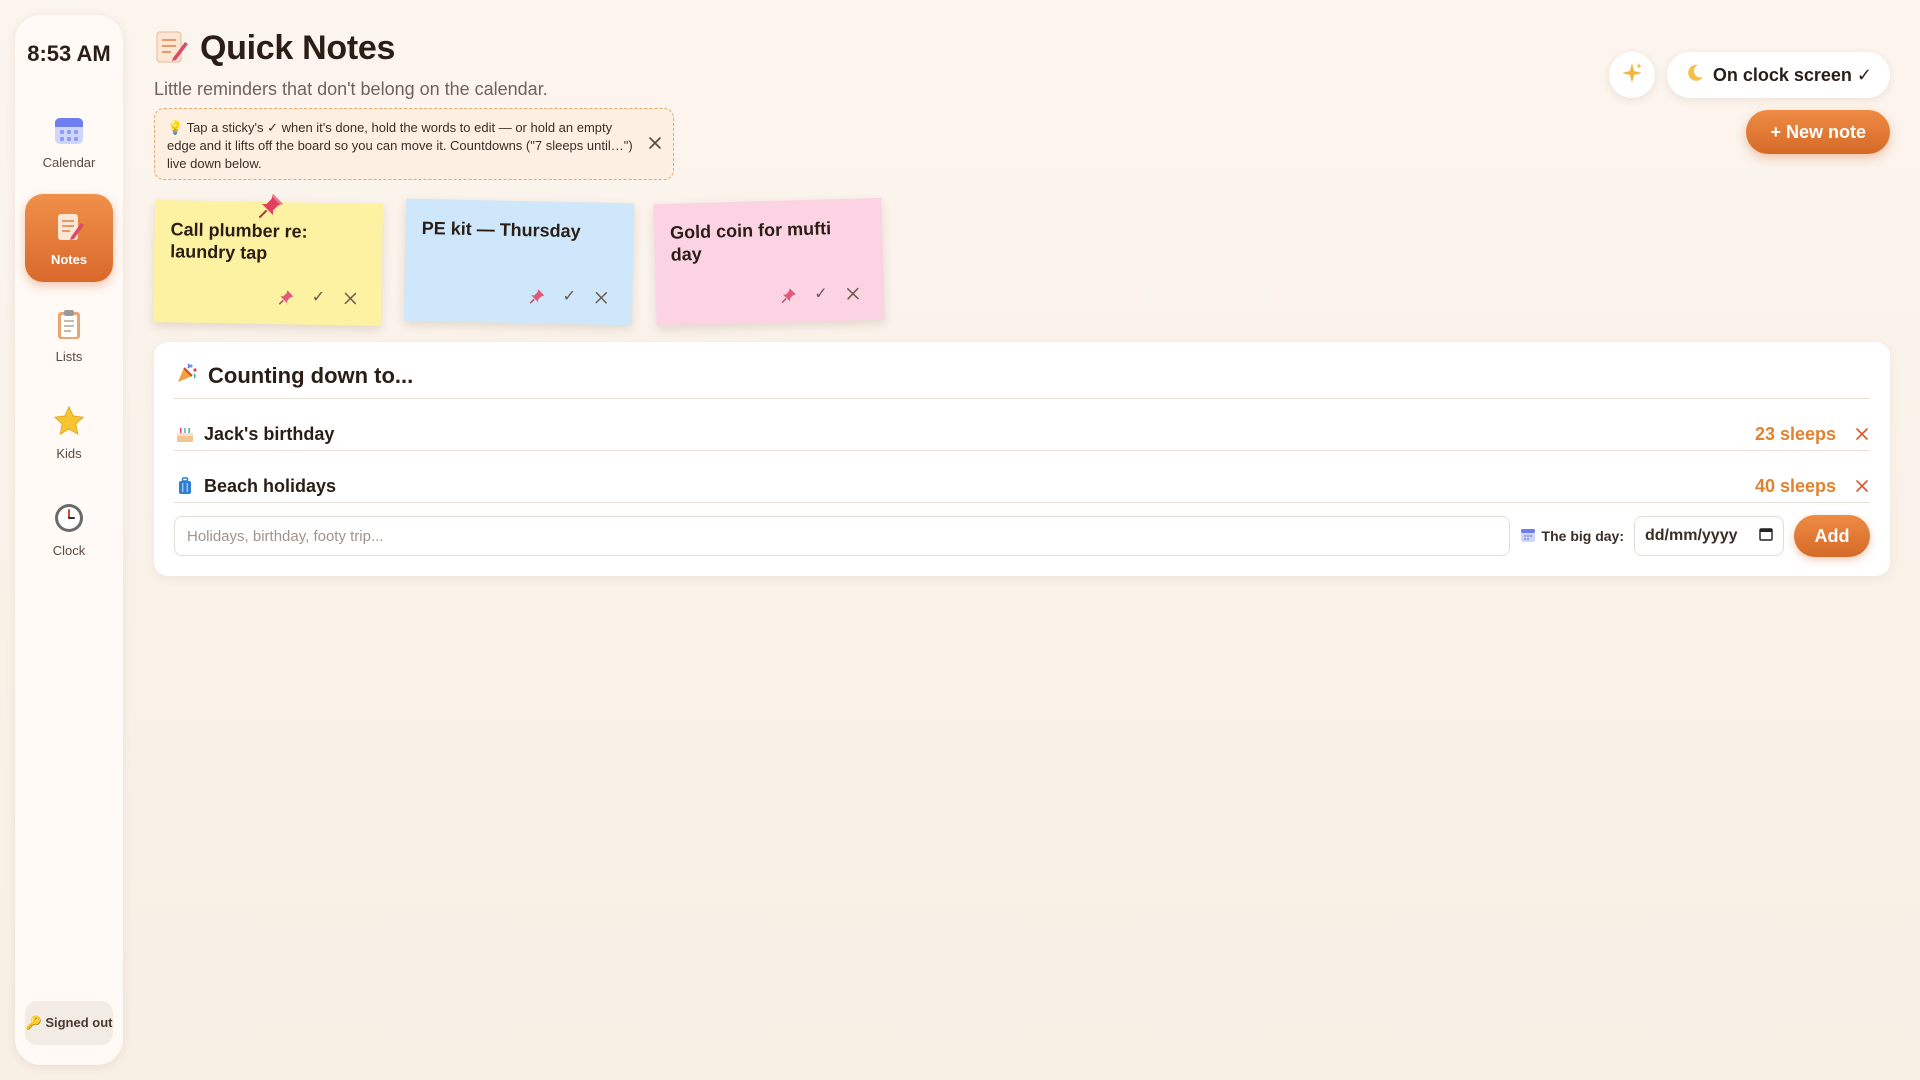 The width and height of the screenshot is (1920, 1080). I want to click on sidebar-item-calendar: Calendar, so click(69, 141).